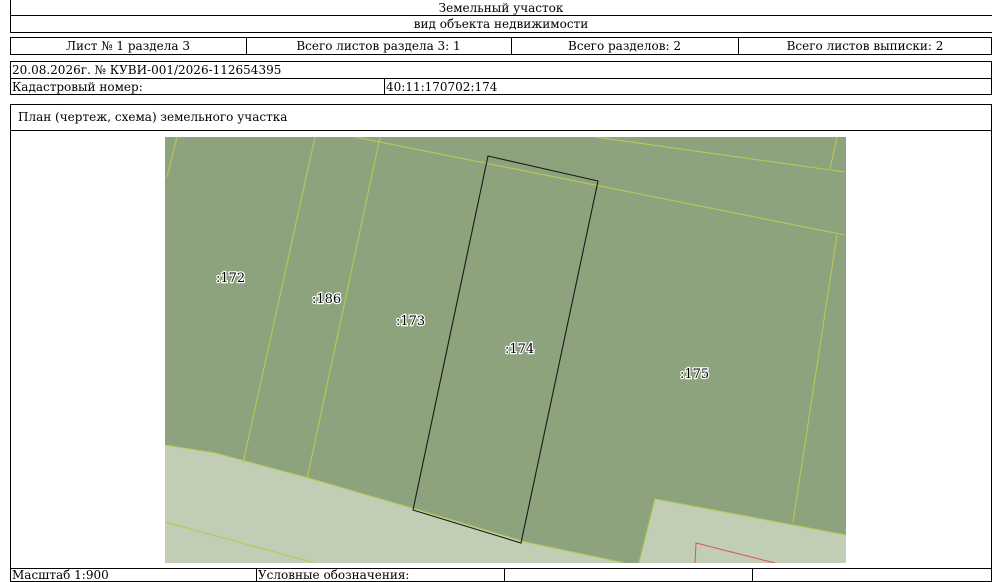  Describe the element at coordinates (334, 575) in the screenshot. I see `legend-label: Условные обозначения:` at that location.